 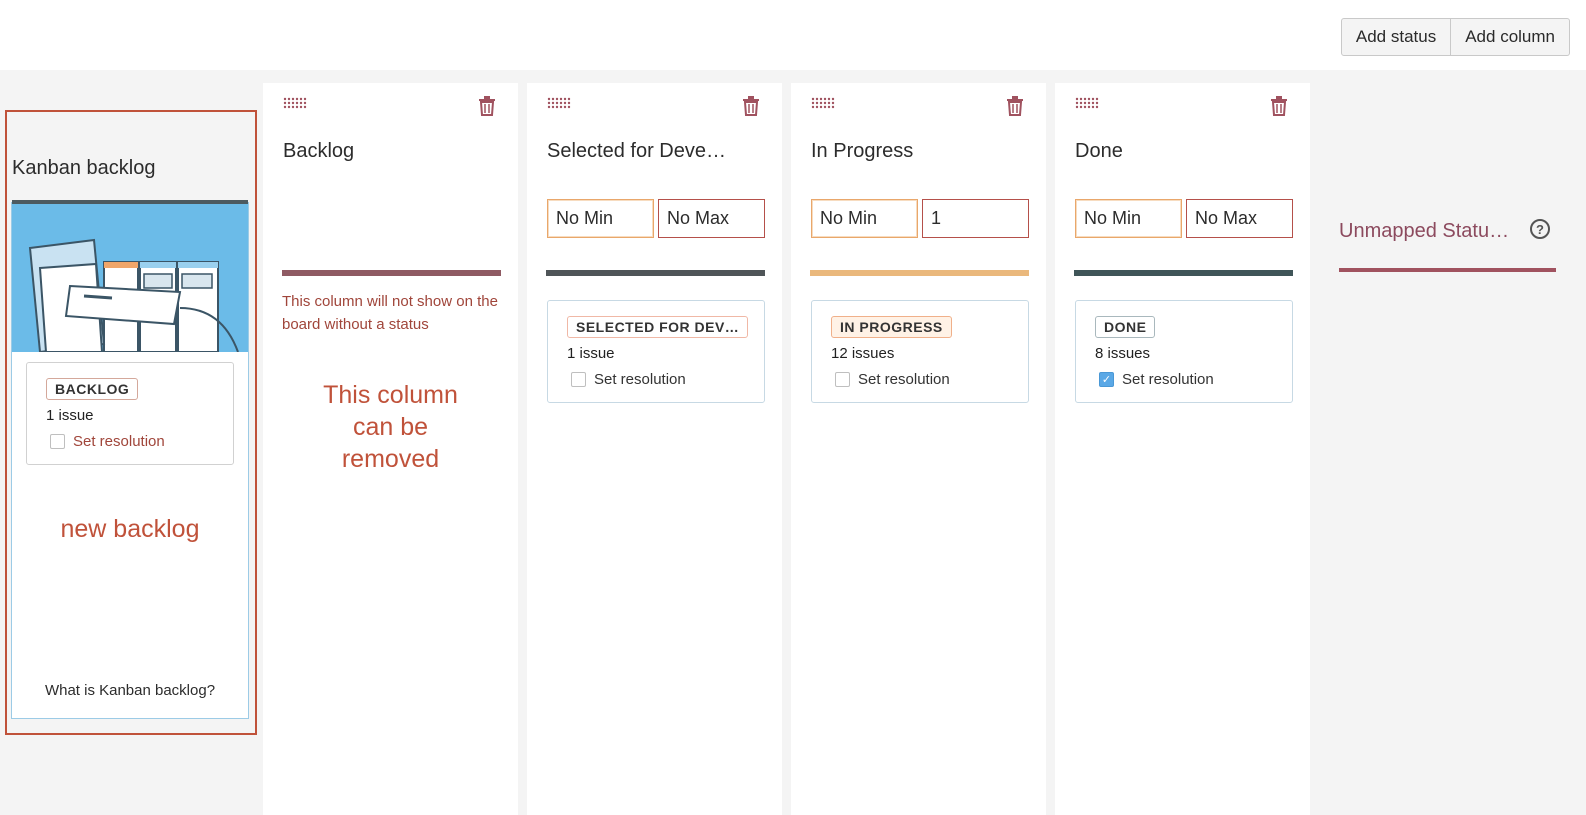 I want to click on column-title: Backlog, so click(x=318, y=151).